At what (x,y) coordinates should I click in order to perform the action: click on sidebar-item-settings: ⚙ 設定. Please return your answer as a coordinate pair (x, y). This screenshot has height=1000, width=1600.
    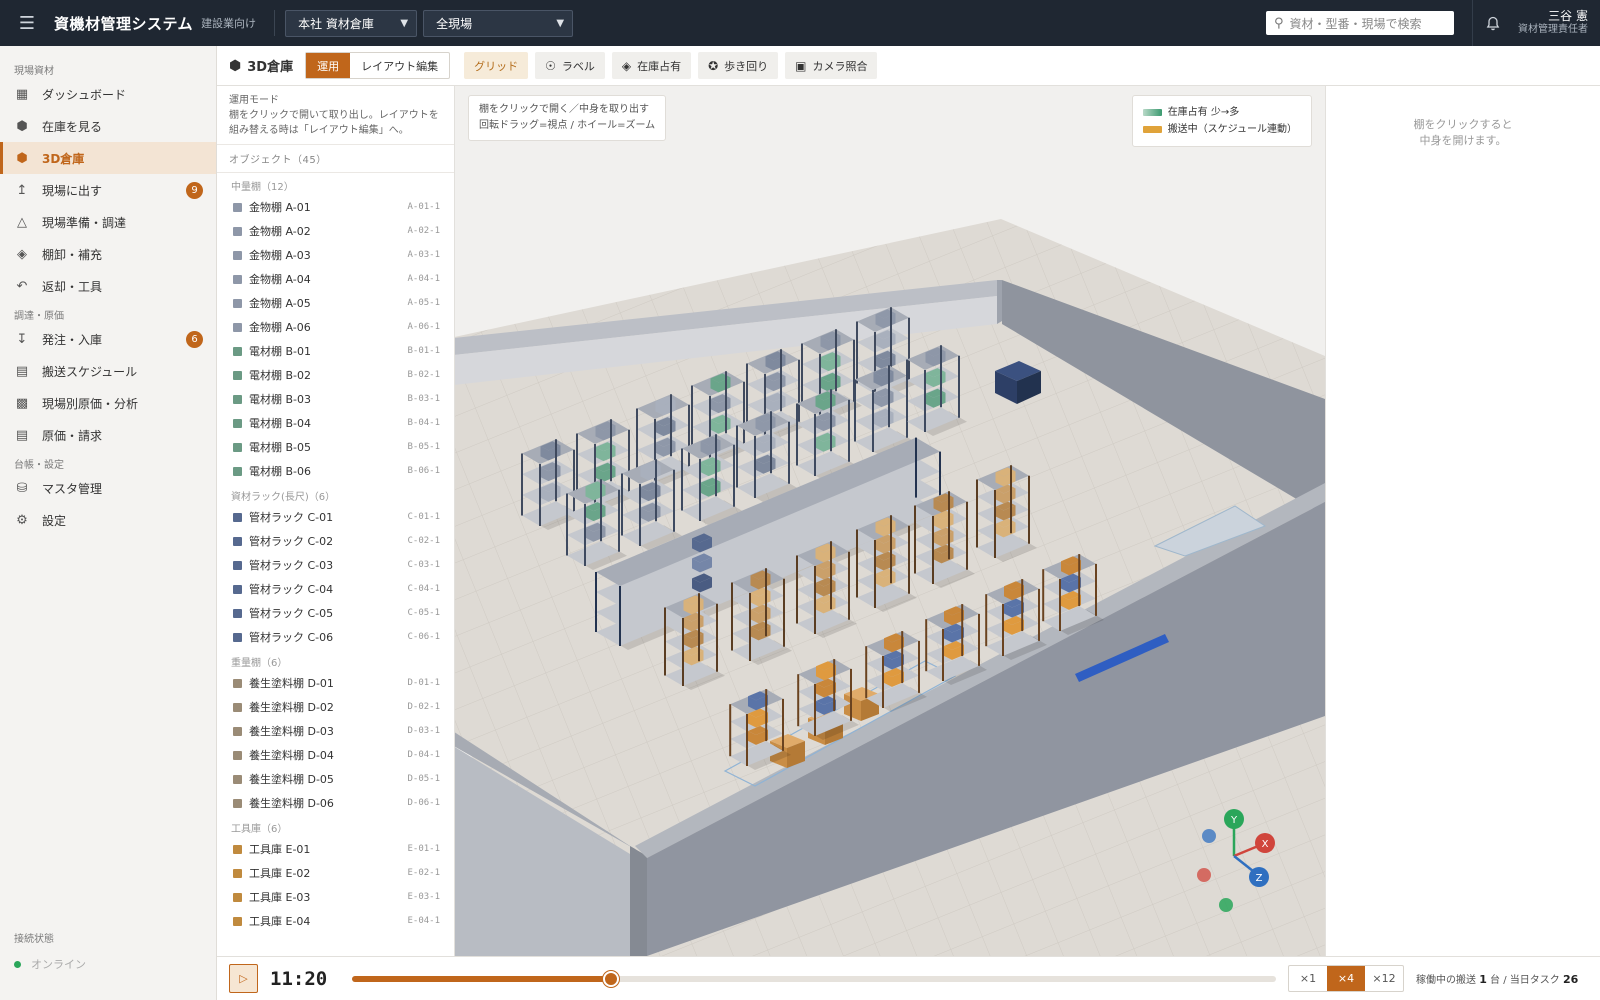
    Looking at the image, I should click on (108, 520).